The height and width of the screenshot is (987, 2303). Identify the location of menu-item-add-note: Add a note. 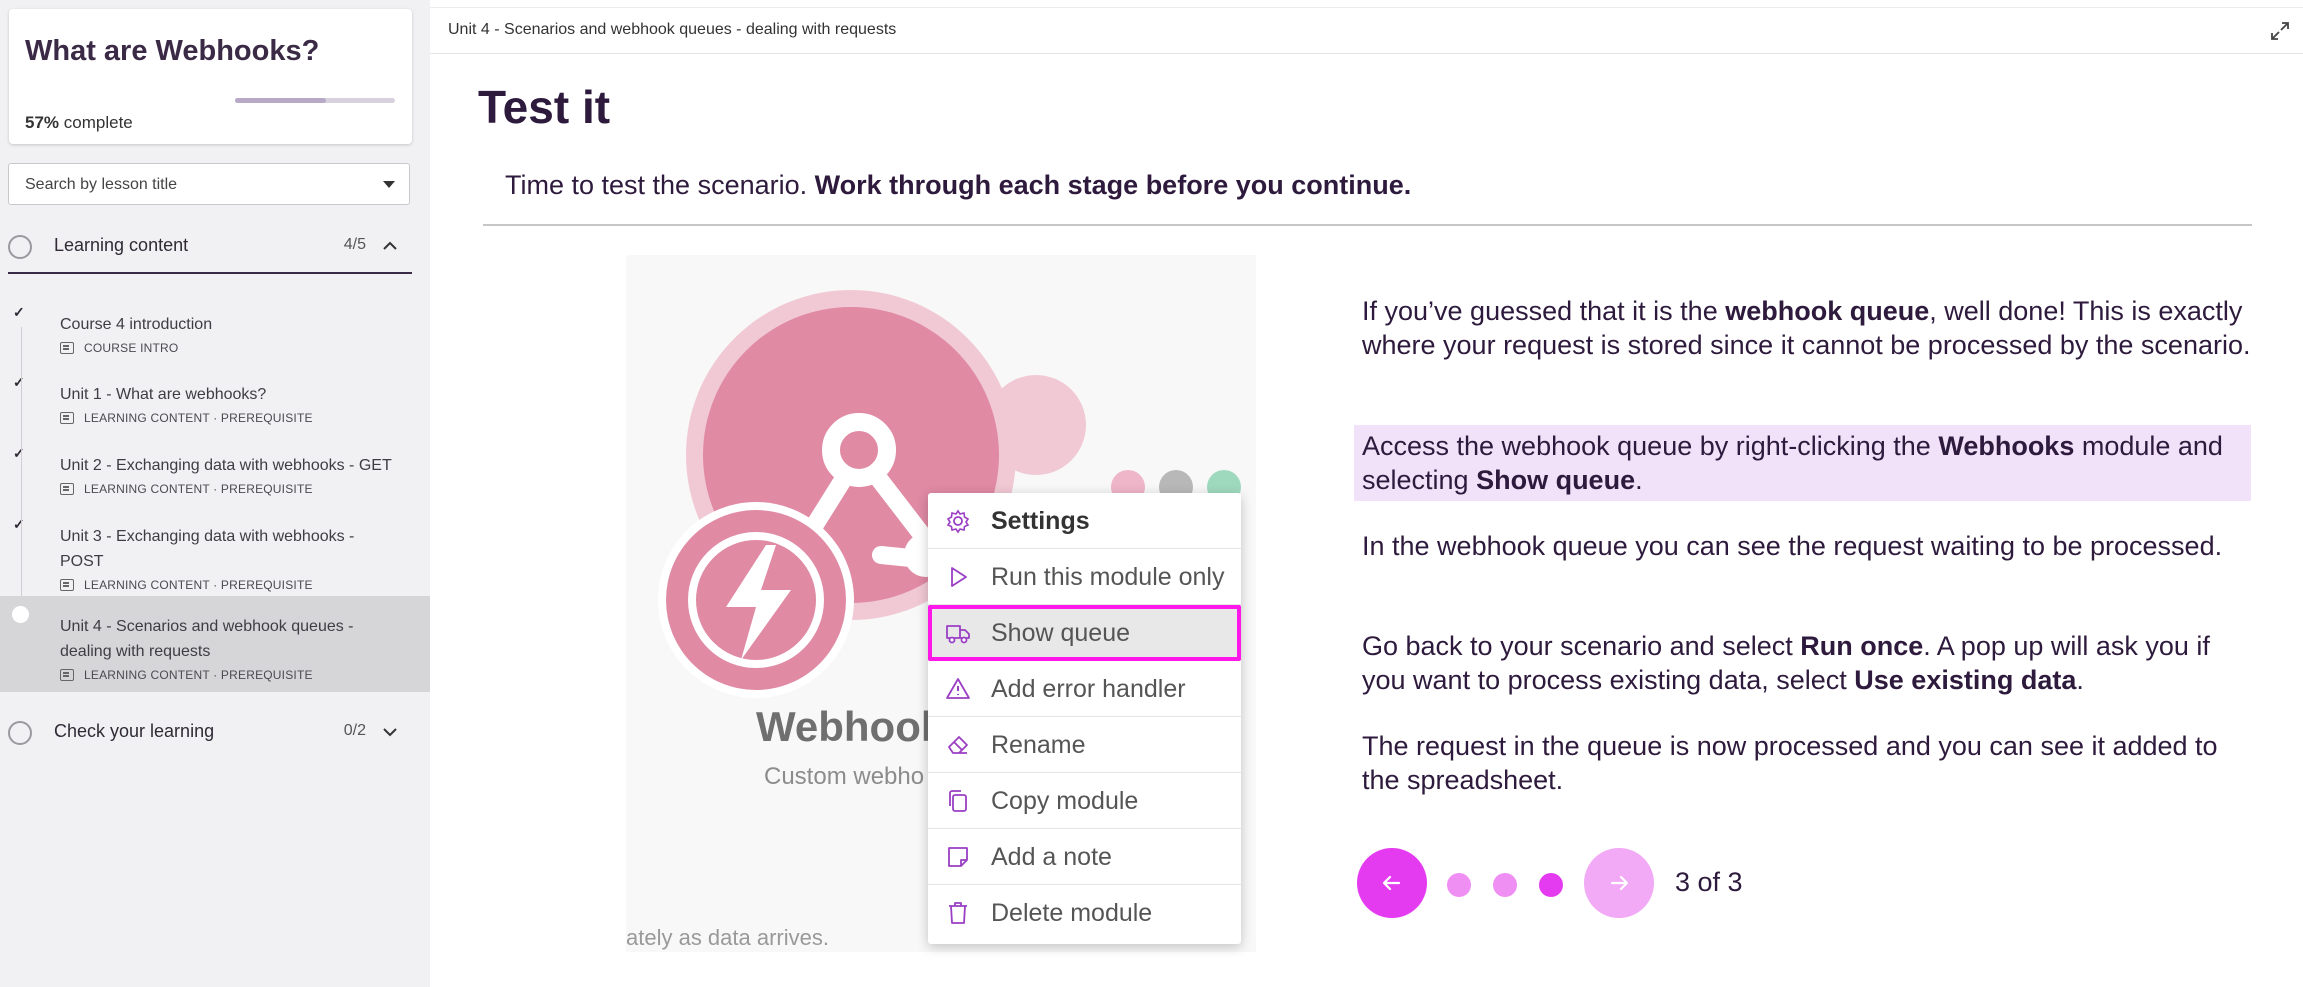
(1084, 857).